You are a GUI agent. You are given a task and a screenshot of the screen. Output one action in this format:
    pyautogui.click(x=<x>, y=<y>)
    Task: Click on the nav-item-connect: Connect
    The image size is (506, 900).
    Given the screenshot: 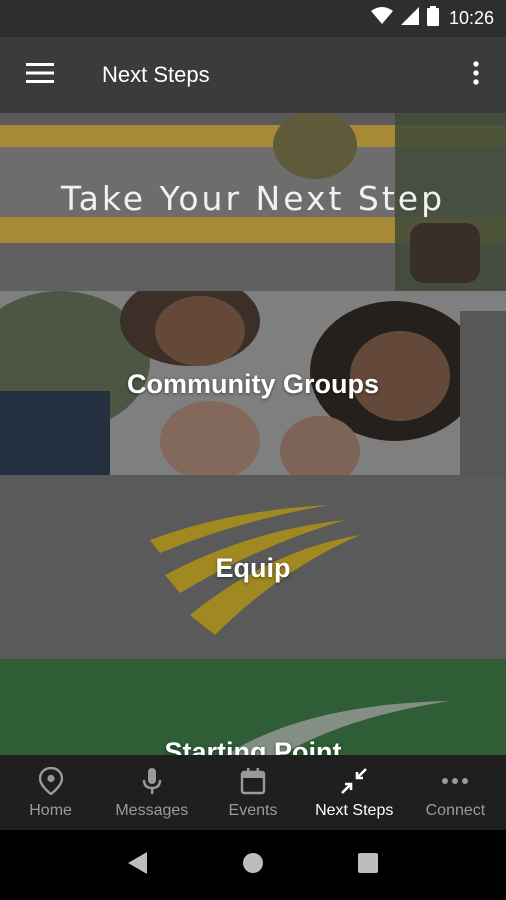 What is the action you would take?
    pyautogui.click(x=455, y=792)
    